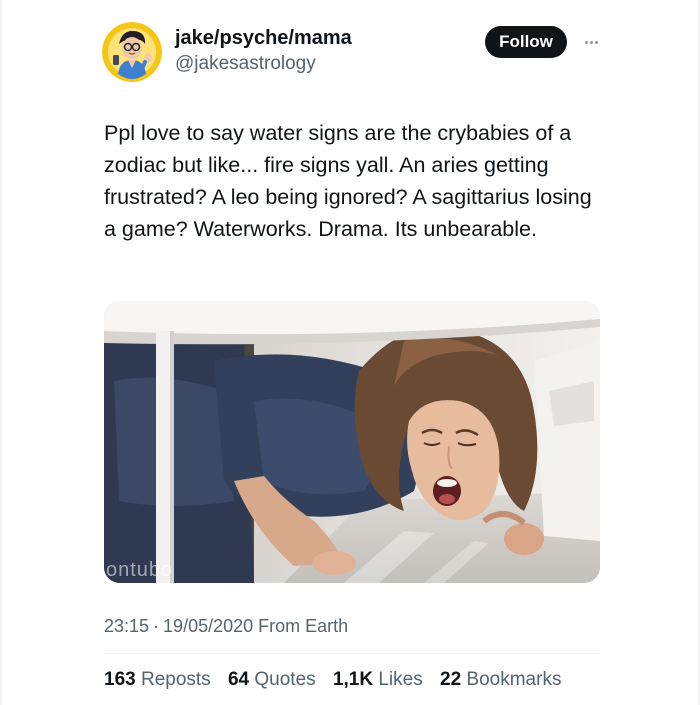 The width and height of the screenshot is (700, 705). I want to click on cartoon-avatar-icon, so click(132, 52).